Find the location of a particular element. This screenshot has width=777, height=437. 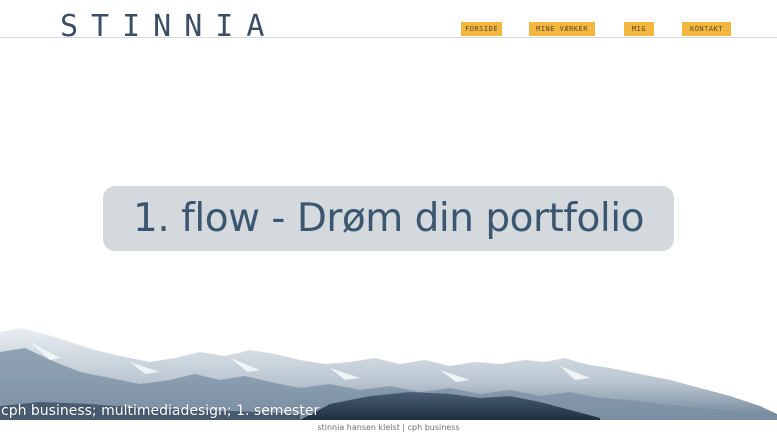

nav-kontakt: KONTAKT is located at coordinates (706, 29).